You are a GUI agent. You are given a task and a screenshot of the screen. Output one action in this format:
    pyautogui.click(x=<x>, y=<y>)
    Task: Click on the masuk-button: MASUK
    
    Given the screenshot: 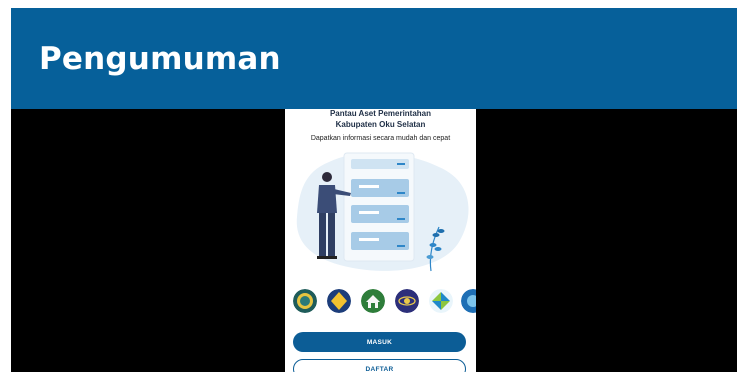 What is the action you would take?
    pyautogui.click(x=379, y=342)
    